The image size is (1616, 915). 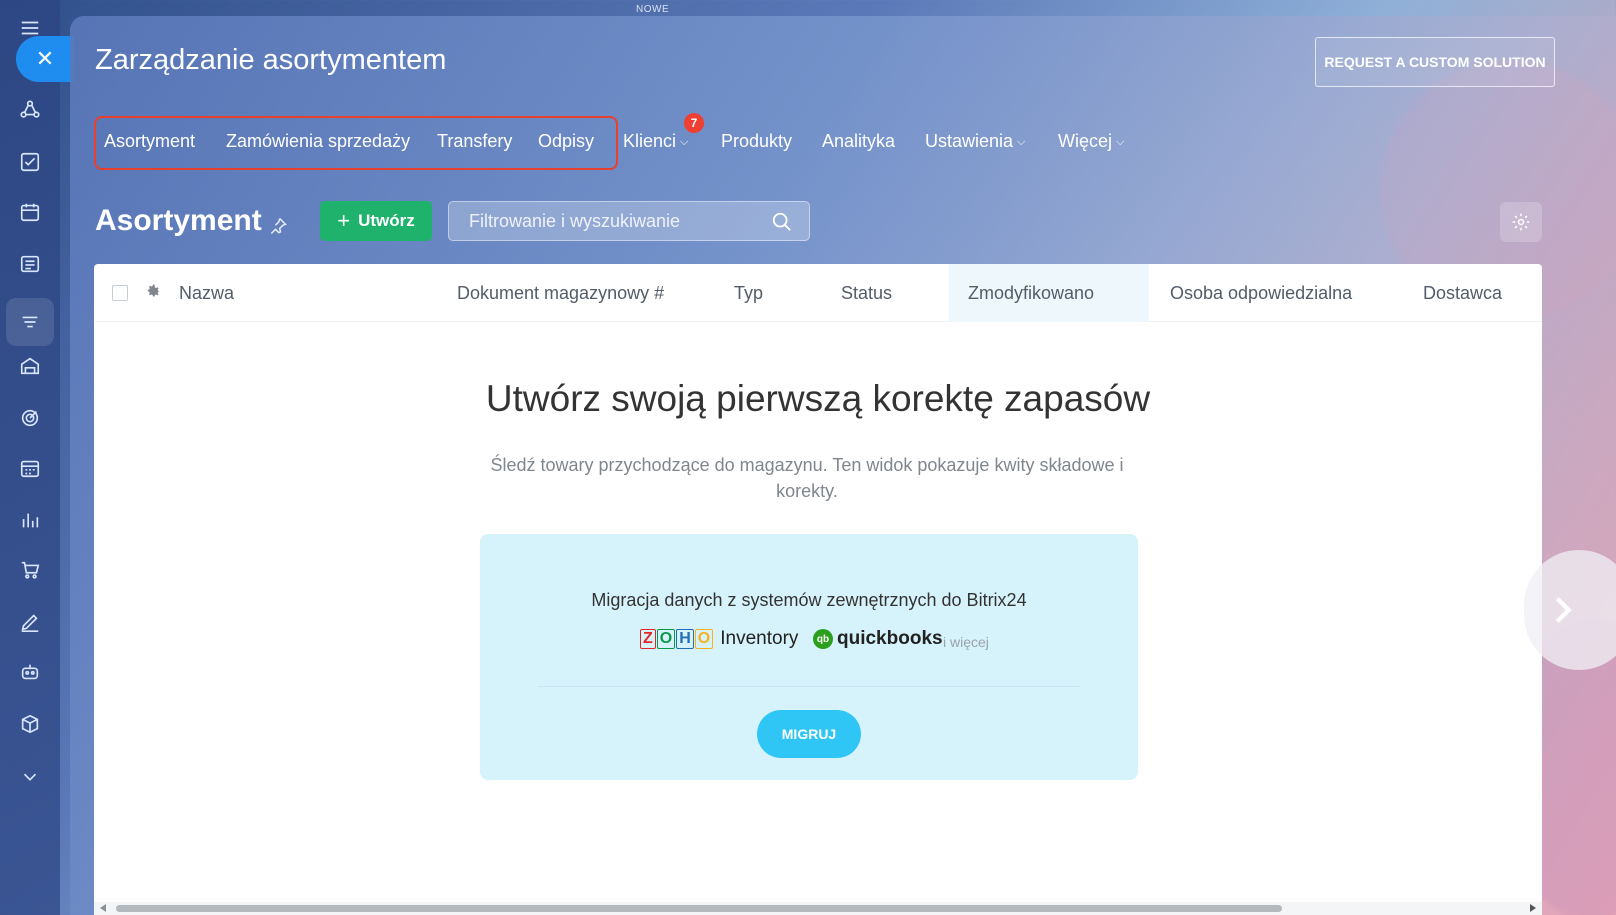 I want to click on menu-item-label: Klienci, so click(x=650, y=141).